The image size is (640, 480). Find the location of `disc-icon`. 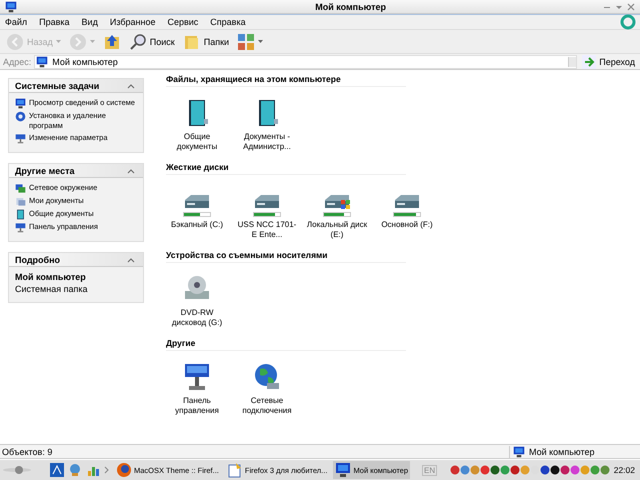

disc-icon is located at coordinates (20, 116).